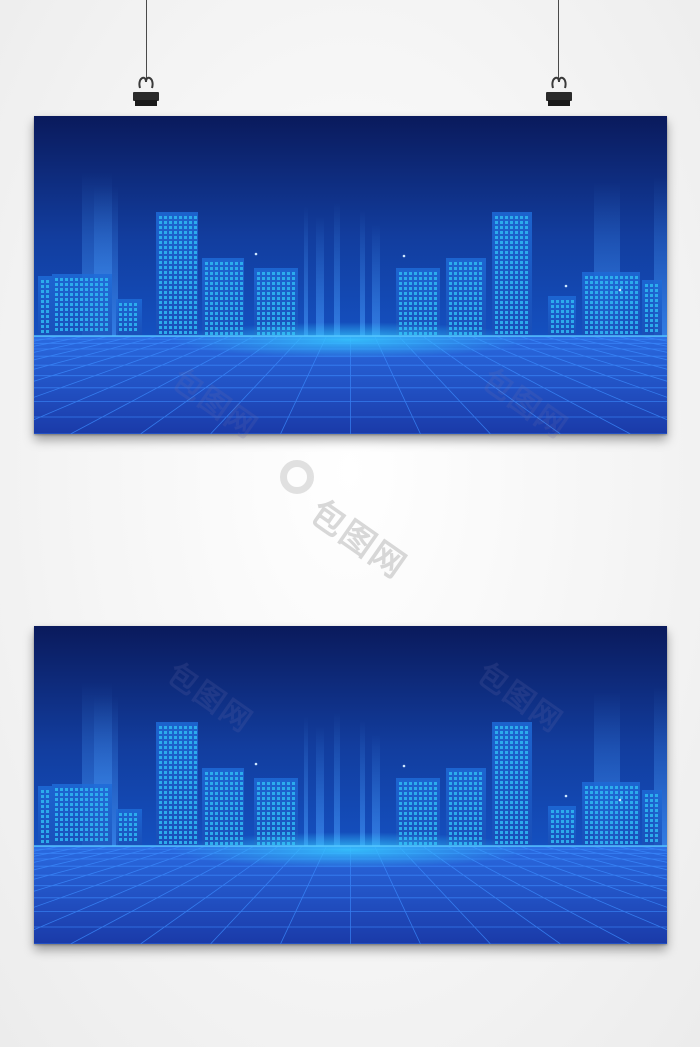 This screenshot has width=700, height=1047. Describe the element at coordinates (146, 91) in the screenshot. I see `binder-clip-left-icon` at that location.